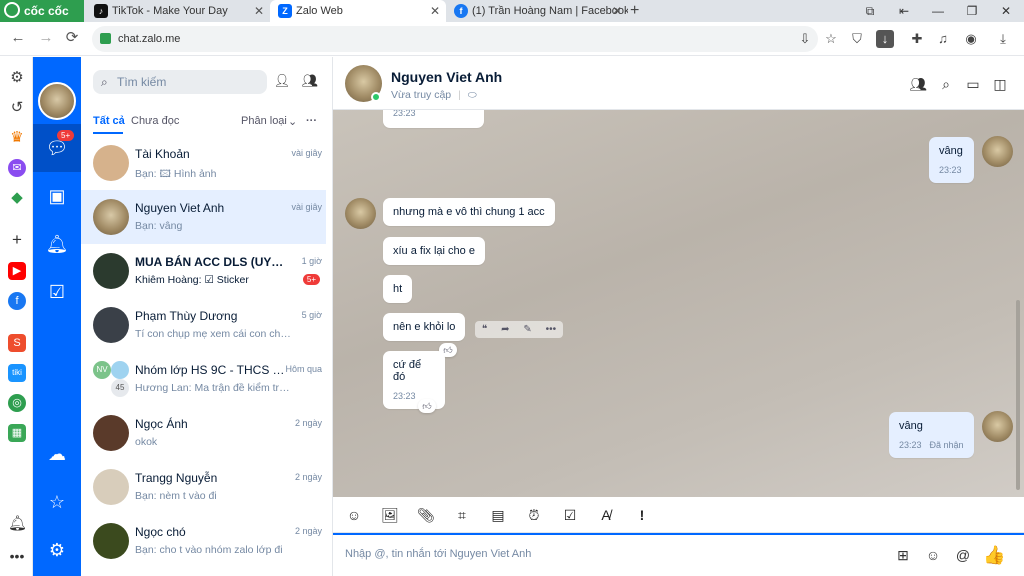  Describe the element at coordinates (971, 39) in the screenshot. I see `profile-icon: ◉` at that location.